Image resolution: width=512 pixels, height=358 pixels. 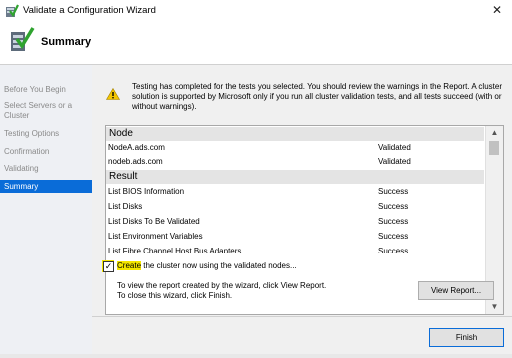 What do you see at coordinates (47, 111) in the screenshot?
I see `nav-item-select-servers: Select Servers or a Cluster` at bounding box center [47, 111].